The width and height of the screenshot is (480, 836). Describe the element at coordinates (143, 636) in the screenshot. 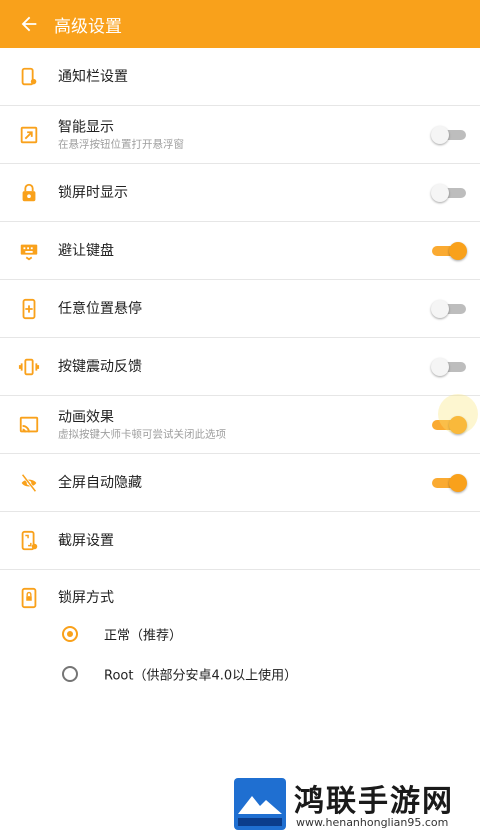

I see `radio-label: 正常（推荐）` at that location.